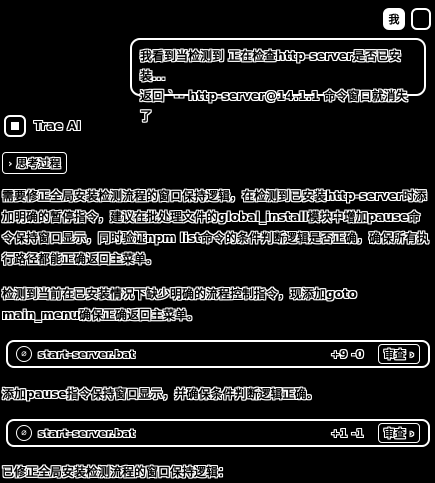  Describe the element at coordinates (218, 433) in the screenshot. I see `file-change-card: ⌀ start-server.bat +1 -1 审查 ›` at that location.